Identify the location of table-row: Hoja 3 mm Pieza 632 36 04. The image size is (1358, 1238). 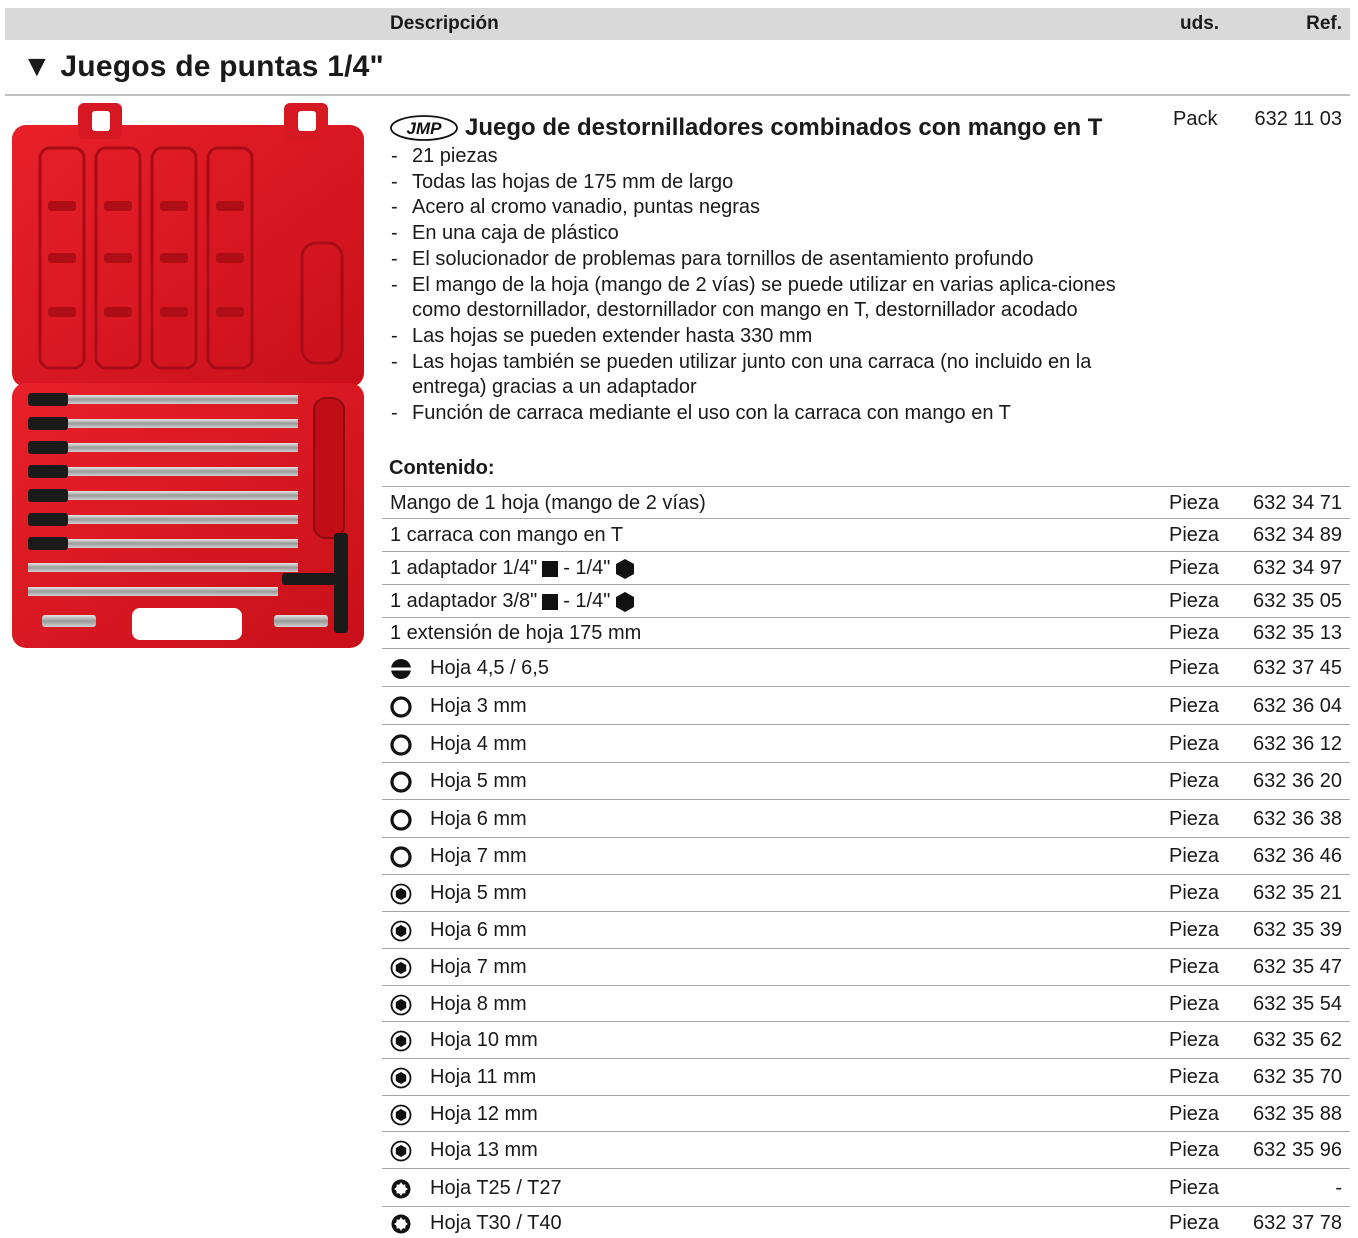
(866, 705).